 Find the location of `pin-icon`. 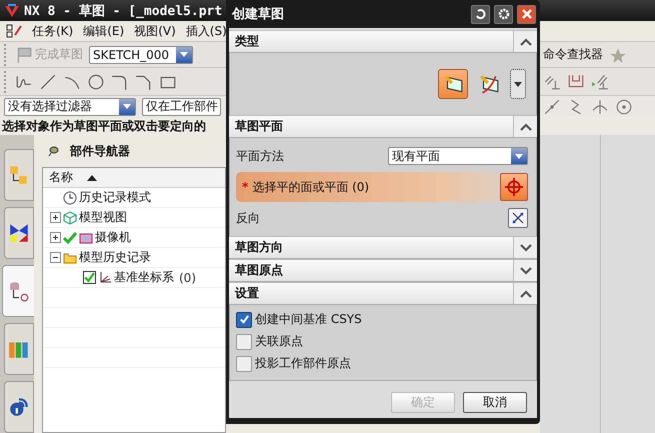

pin-icon is located at coordinates (54, 151).